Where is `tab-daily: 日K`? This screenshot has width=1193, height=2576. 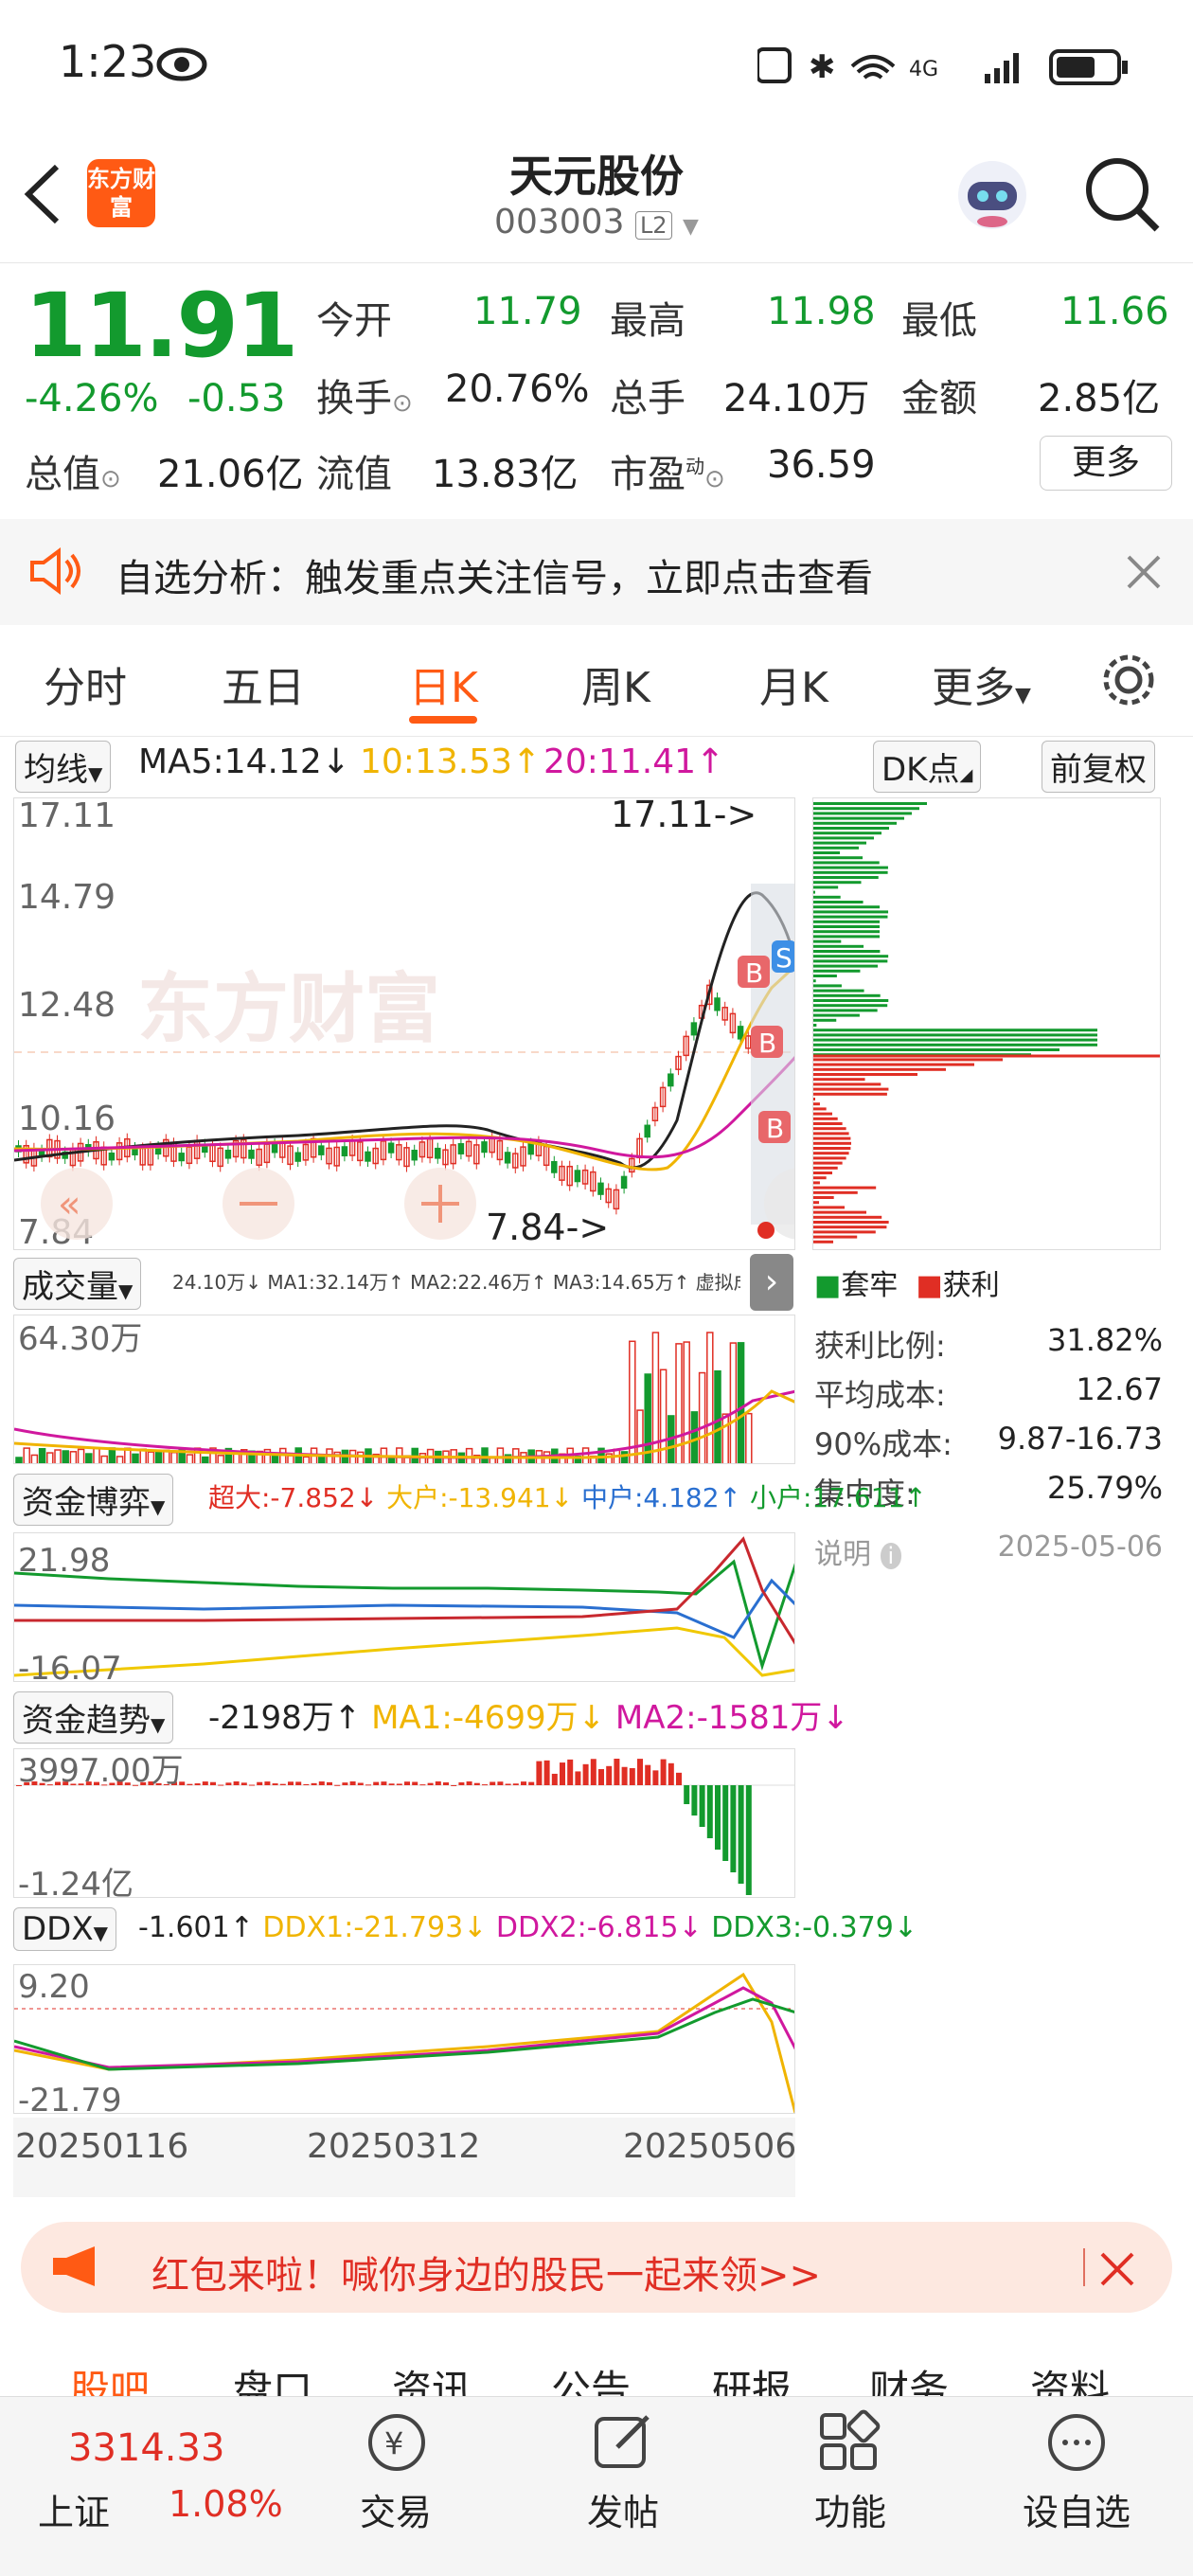 tab-daily: 日K is located at coordinates (443, 683).